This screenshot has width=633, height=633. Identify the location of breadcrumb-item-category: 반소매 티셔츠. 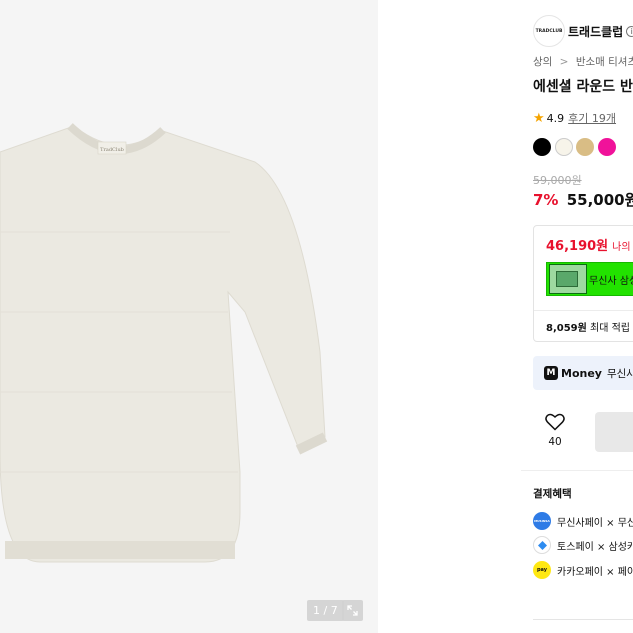
(604, 62).